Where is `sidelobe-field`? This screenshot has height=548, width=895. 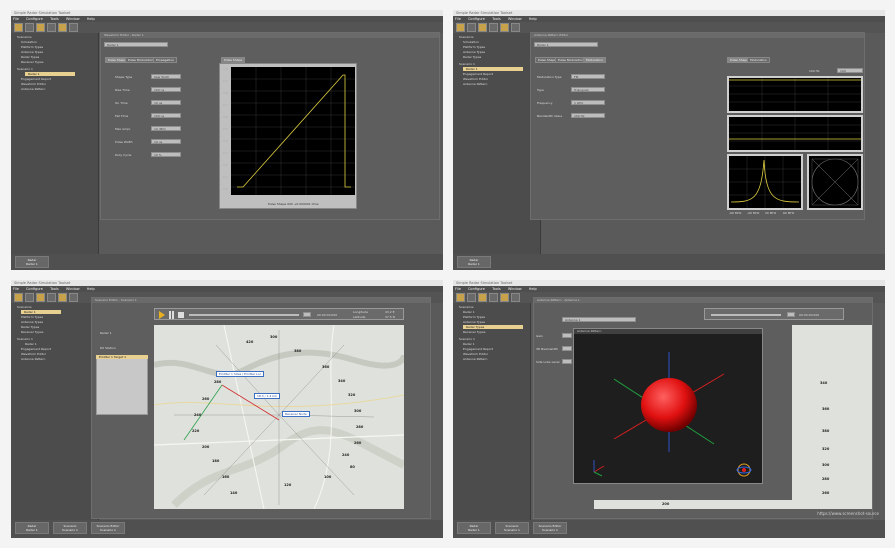 sidelobe-field is located at coordinates (567, 361).